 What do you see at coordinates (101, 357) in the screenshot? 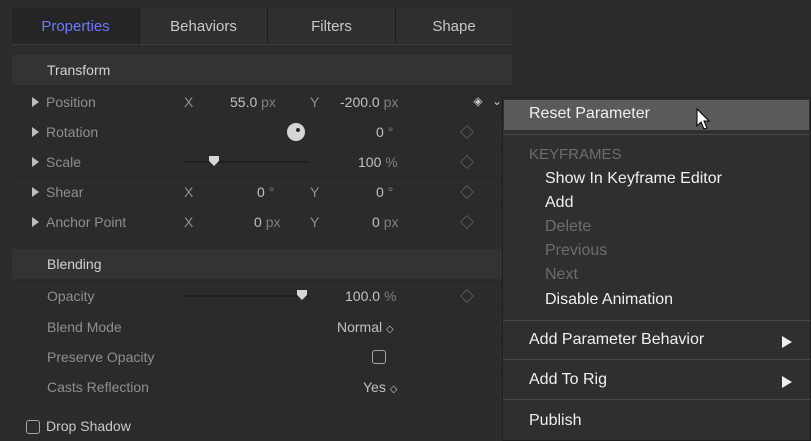
I see `preserve-opacity-label: Preserve Opacity` at bounding box center [101, 357].